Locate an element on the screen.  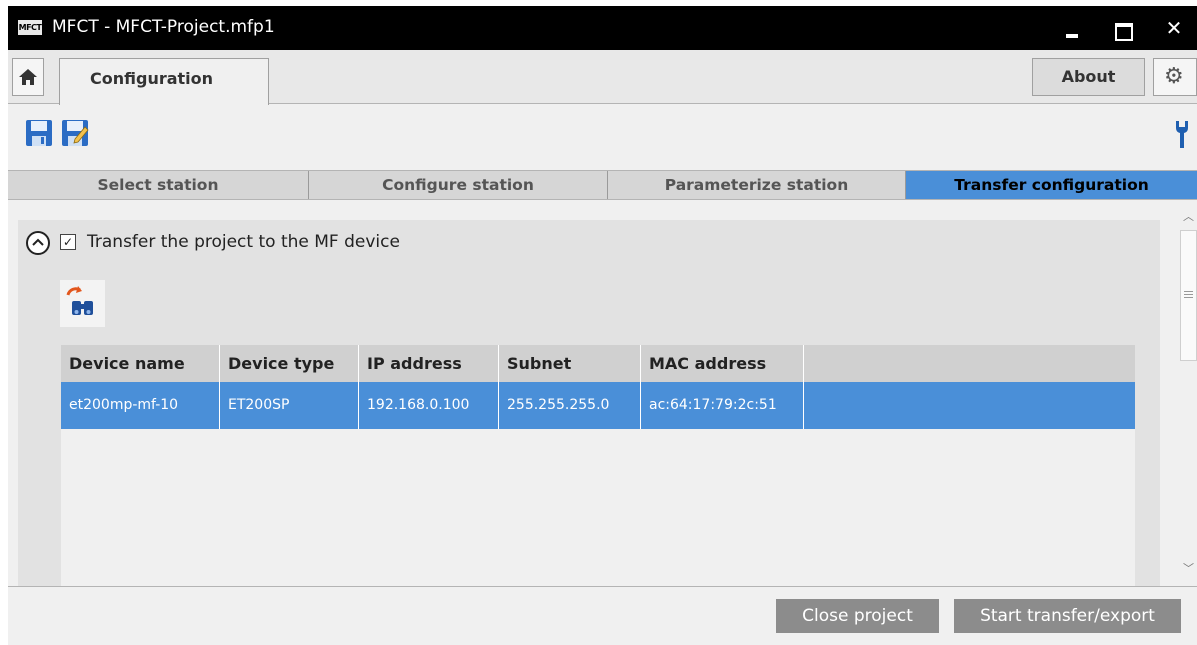
header-device-type: Device type is located at coordinates (289, 363).